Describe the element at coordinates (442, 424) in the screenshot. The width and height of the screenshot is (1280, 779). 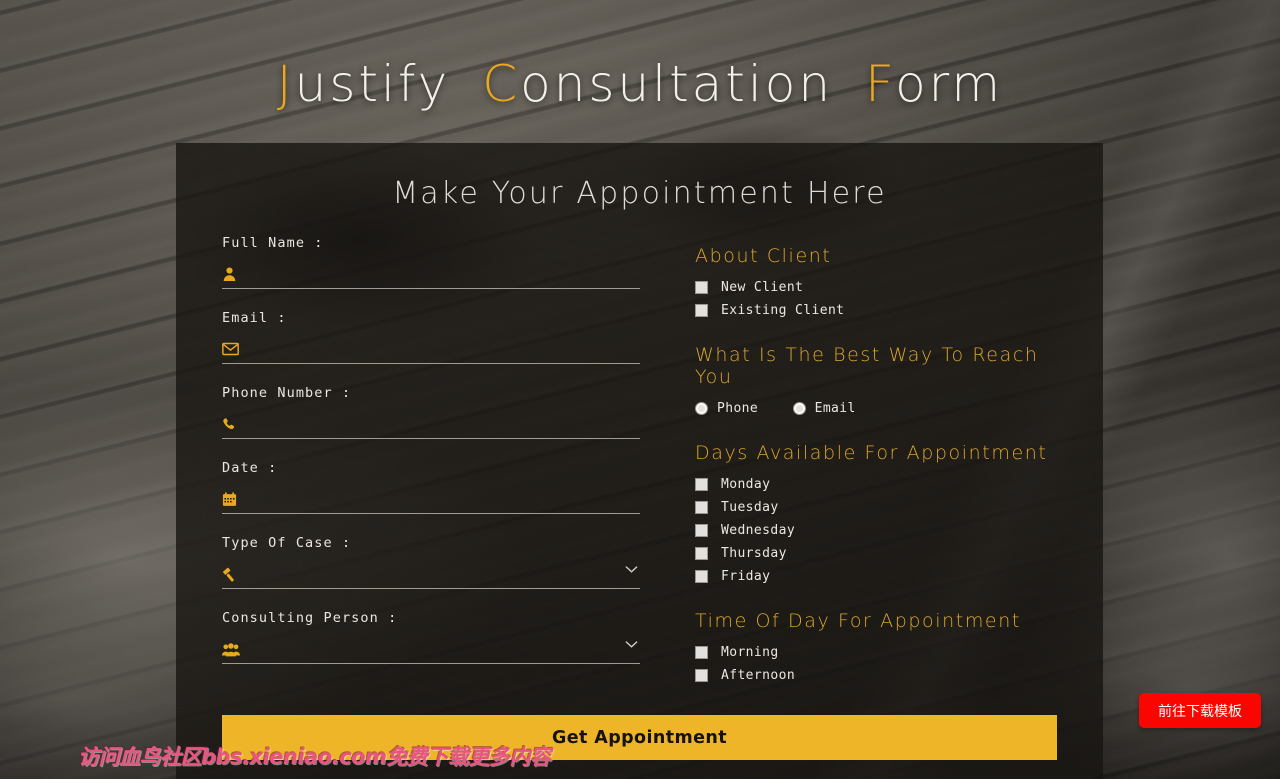
I see `input-phone-number` at that location.